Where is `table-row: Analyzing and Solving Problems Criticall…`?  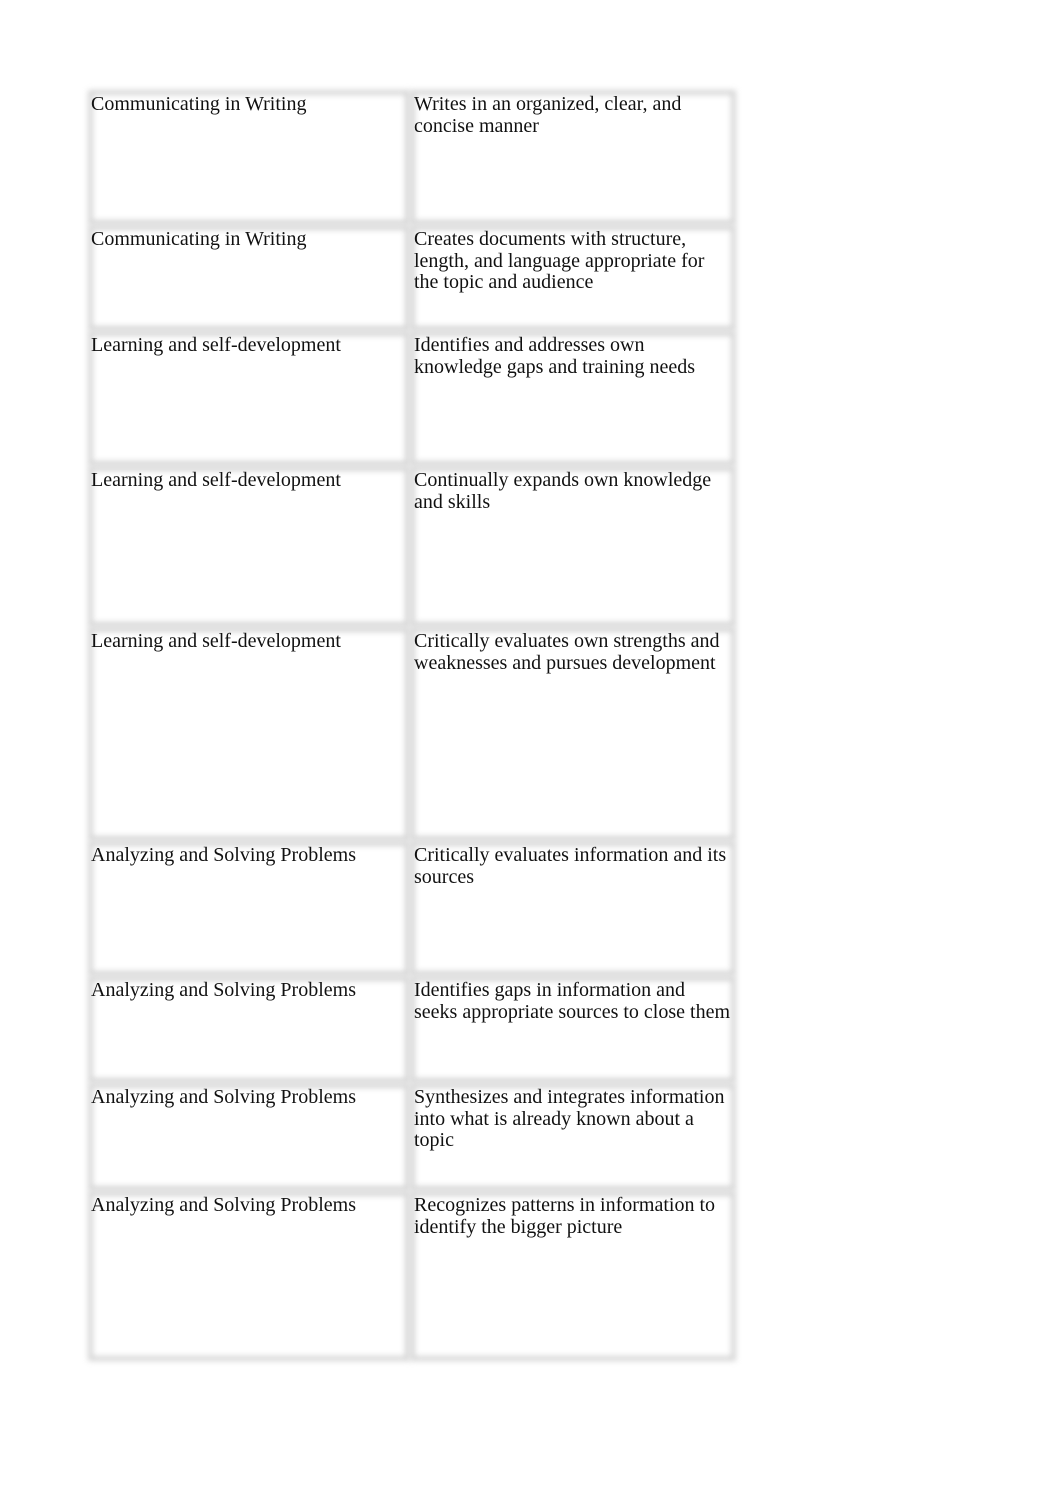
table-row: Analyzing and Solving Problems Criticall… is located at coordinates (412, 908).